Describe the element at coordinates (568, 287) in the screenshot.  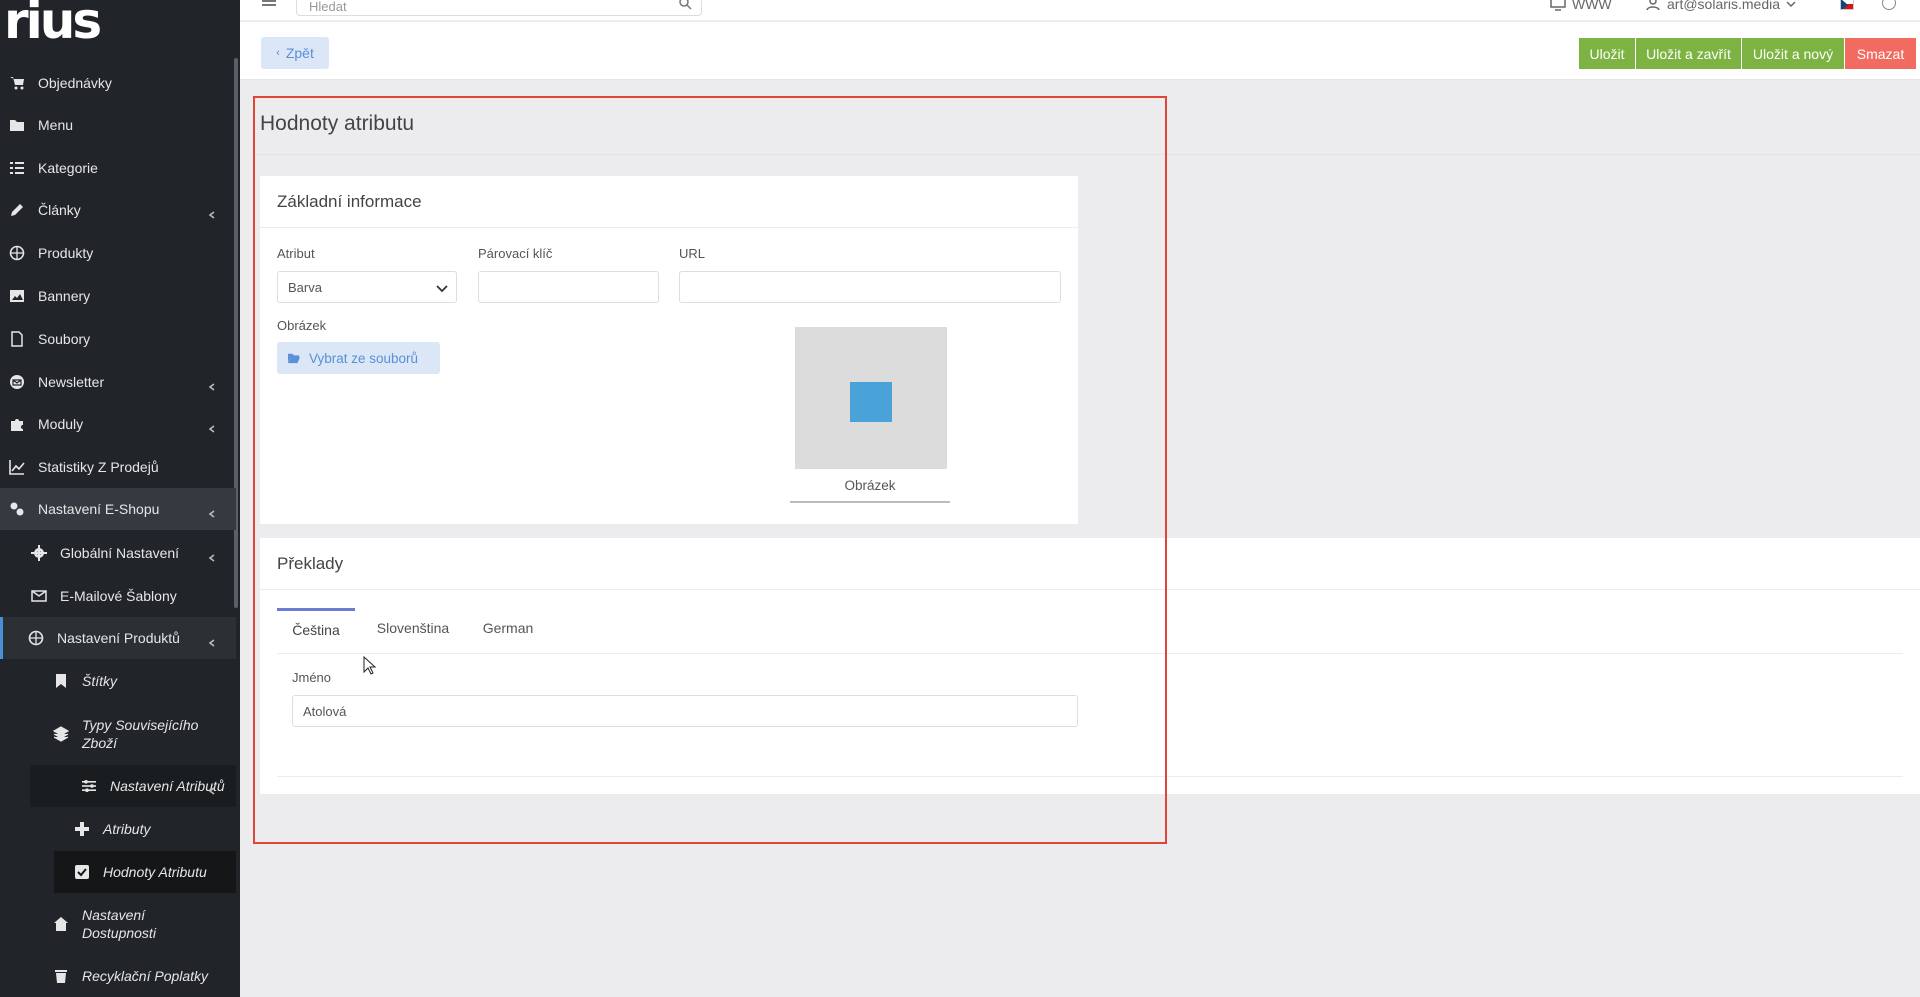
I see `pairing-key-input` at that location.